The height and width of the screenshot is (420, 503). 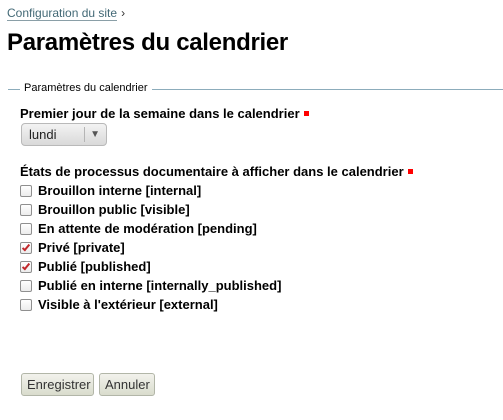 What do you see at coordinates (84, 134) in the screenshot?
I see `select-divider` at bounding box center [84, 134].